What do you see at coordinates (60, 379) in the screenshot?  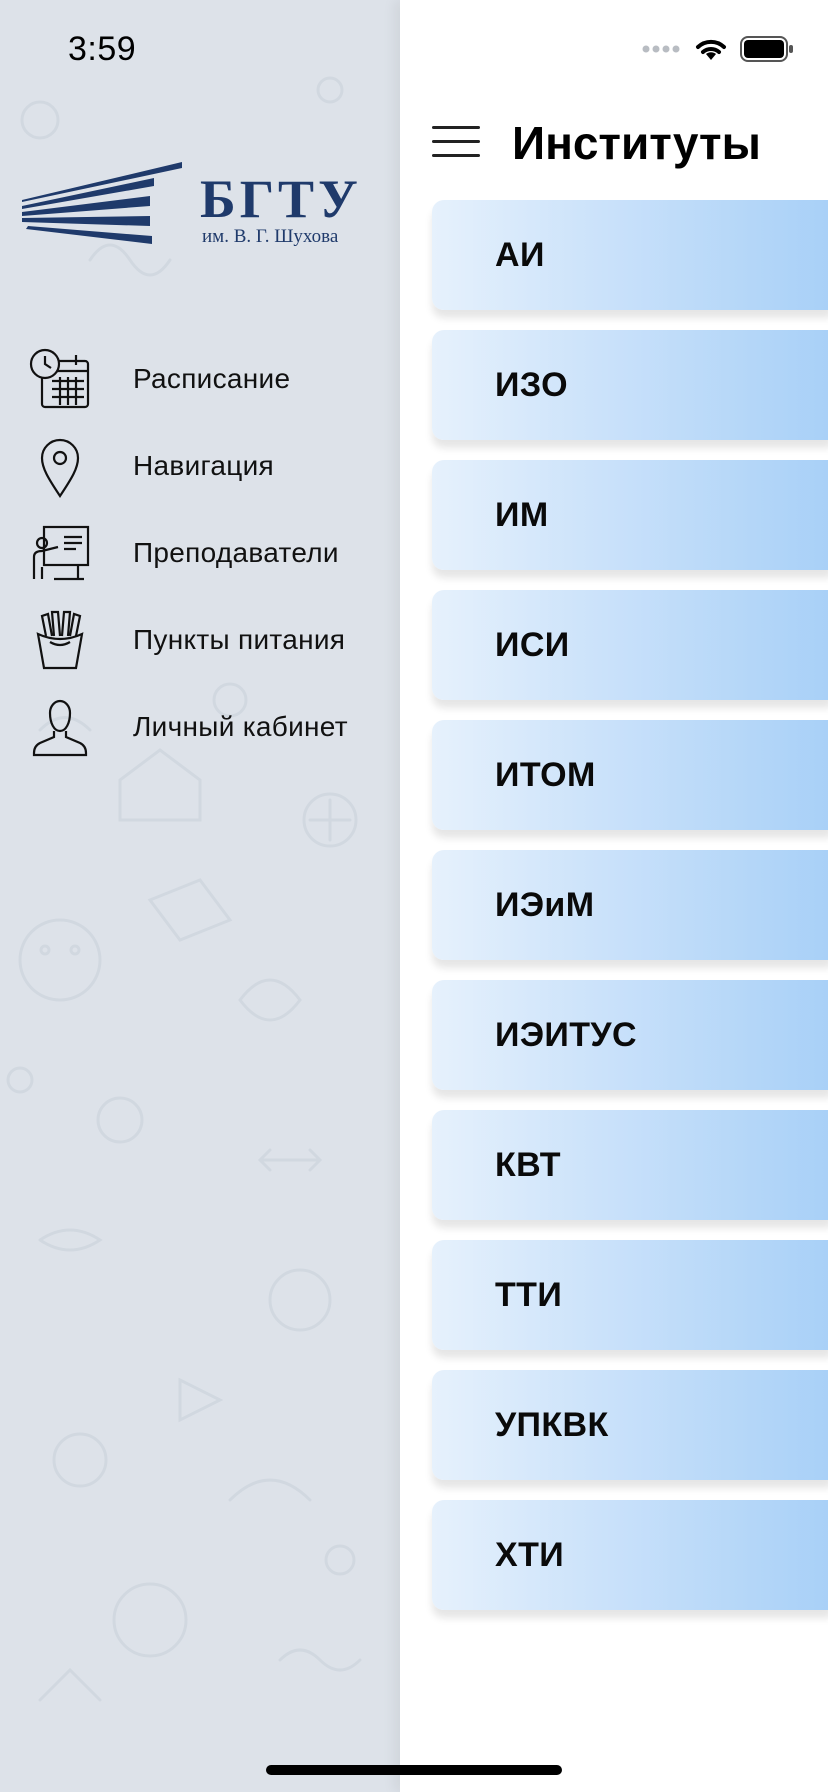 I see `schedule-calendar-clock-icon` at bounding box center [60, 379].